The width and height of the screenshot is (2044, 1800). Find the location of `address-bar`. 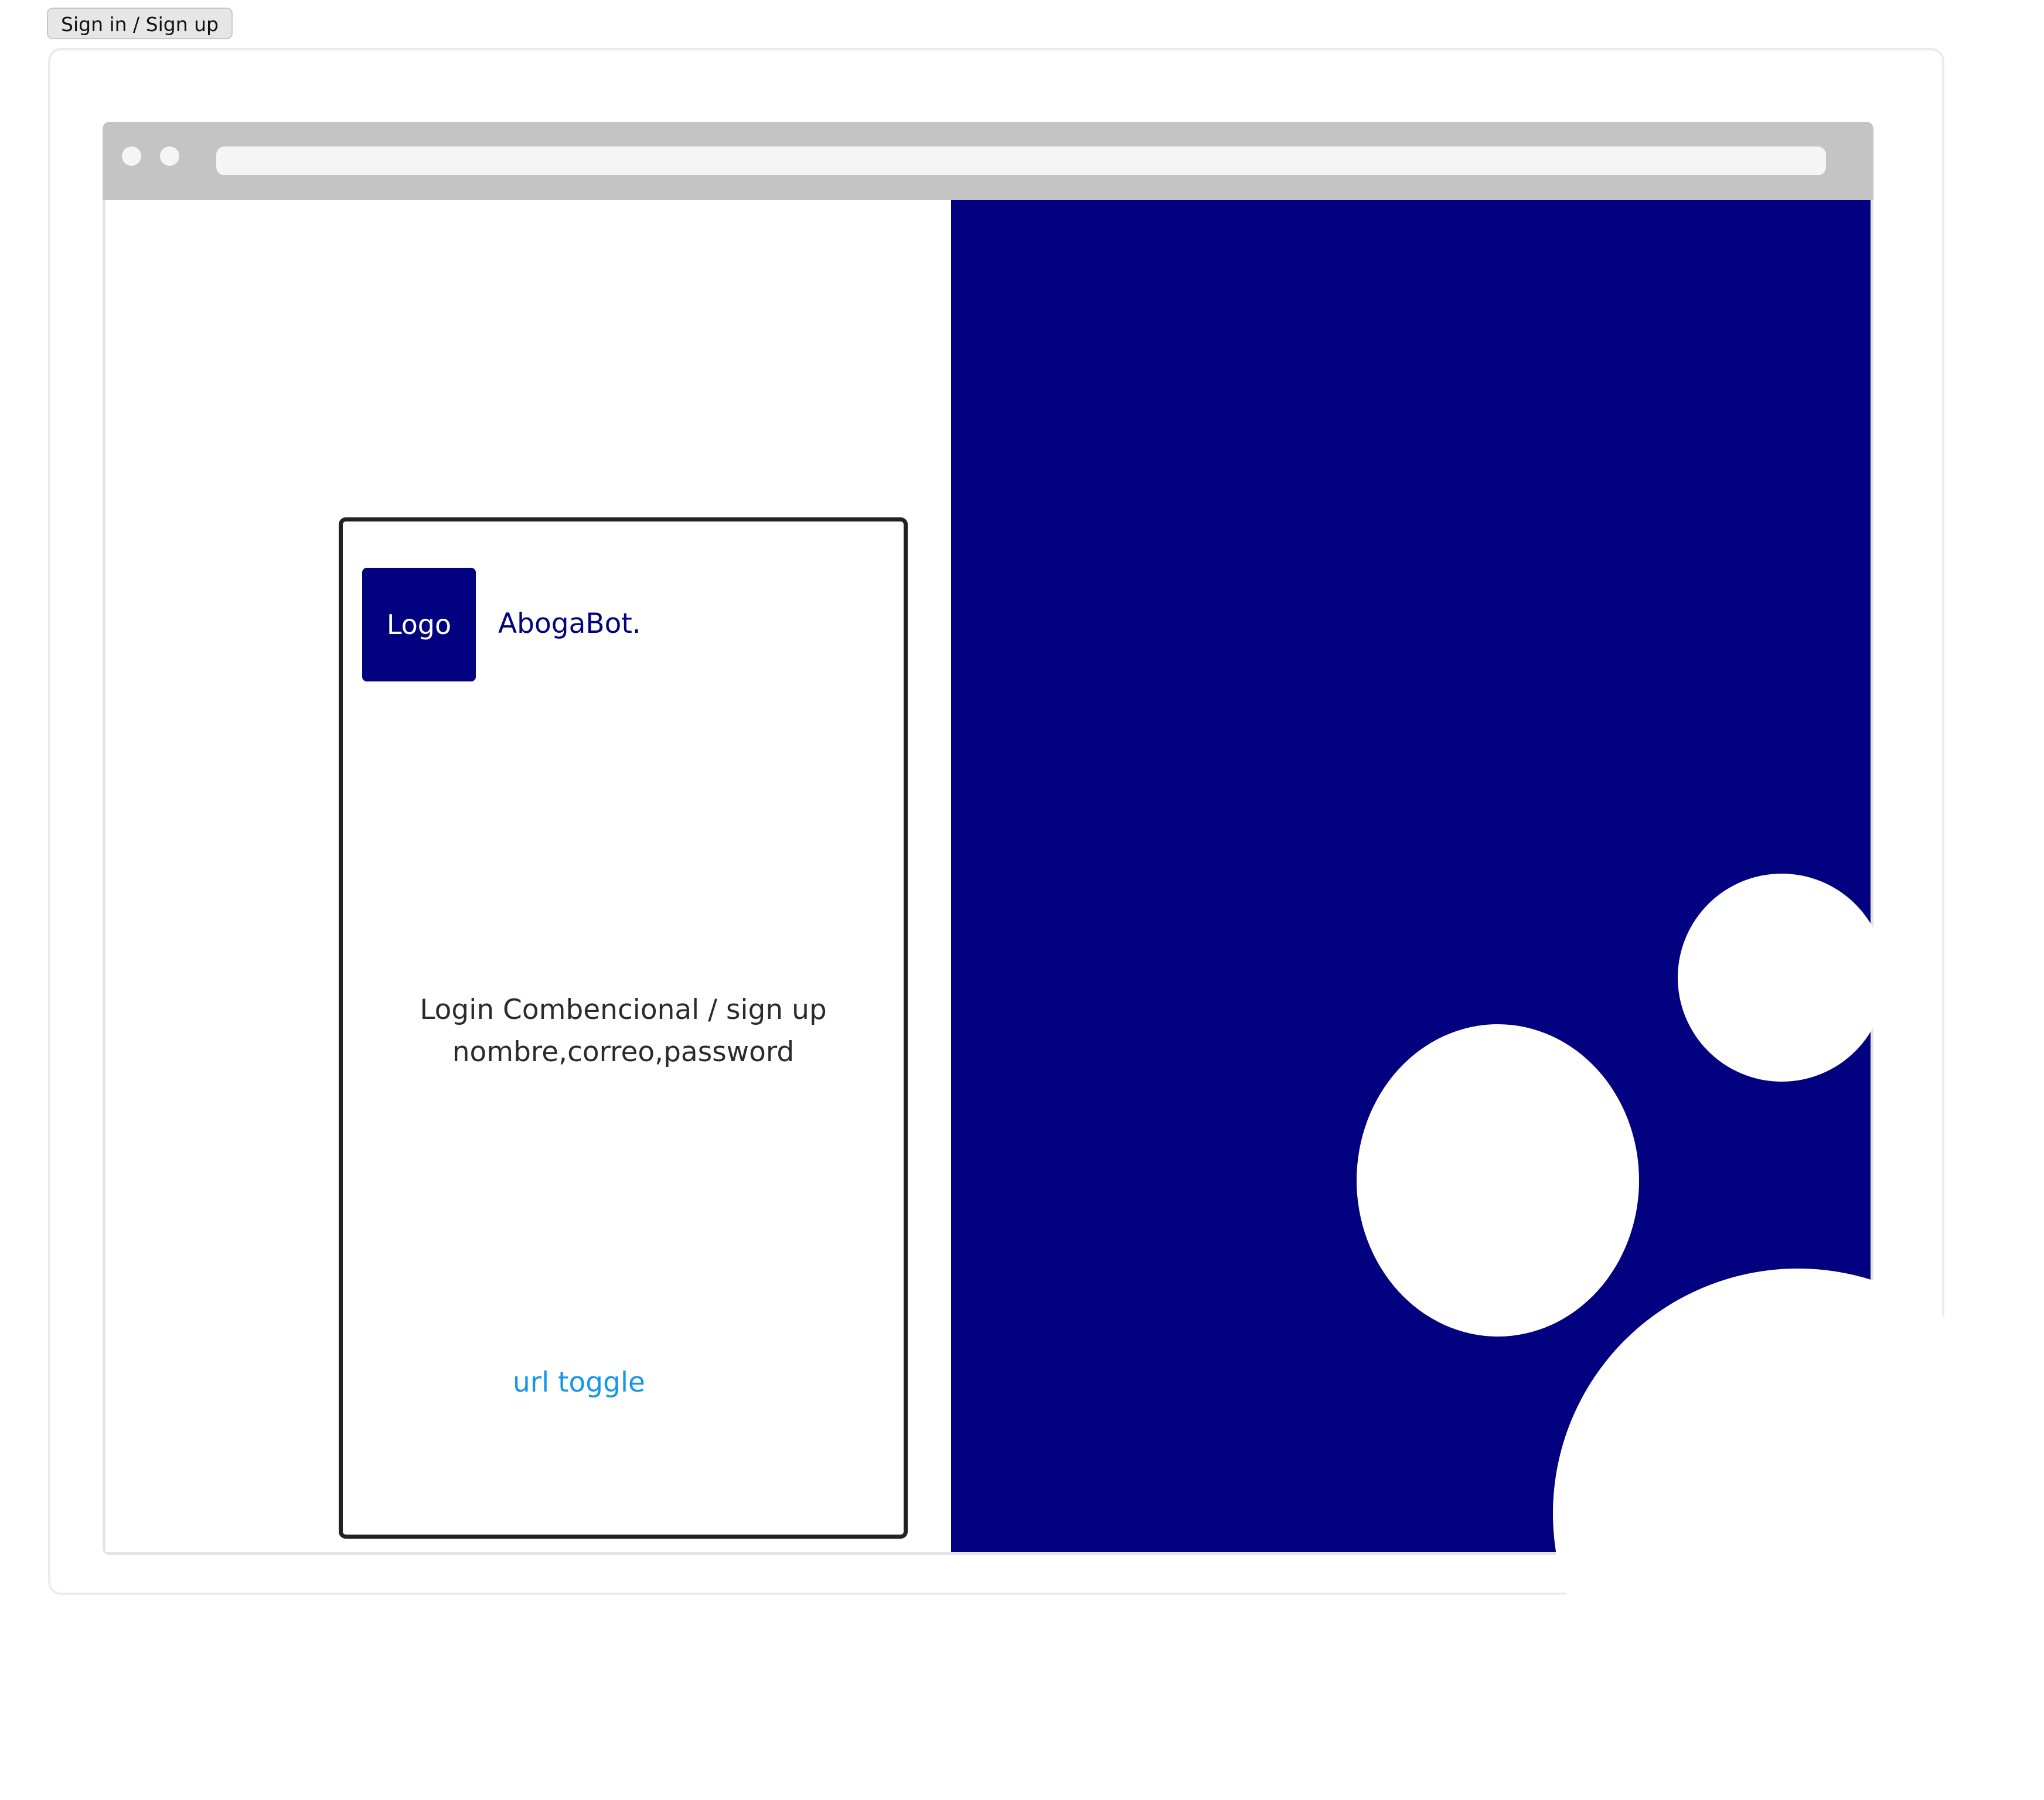

address-bar is located at coordinates (1021, 160).